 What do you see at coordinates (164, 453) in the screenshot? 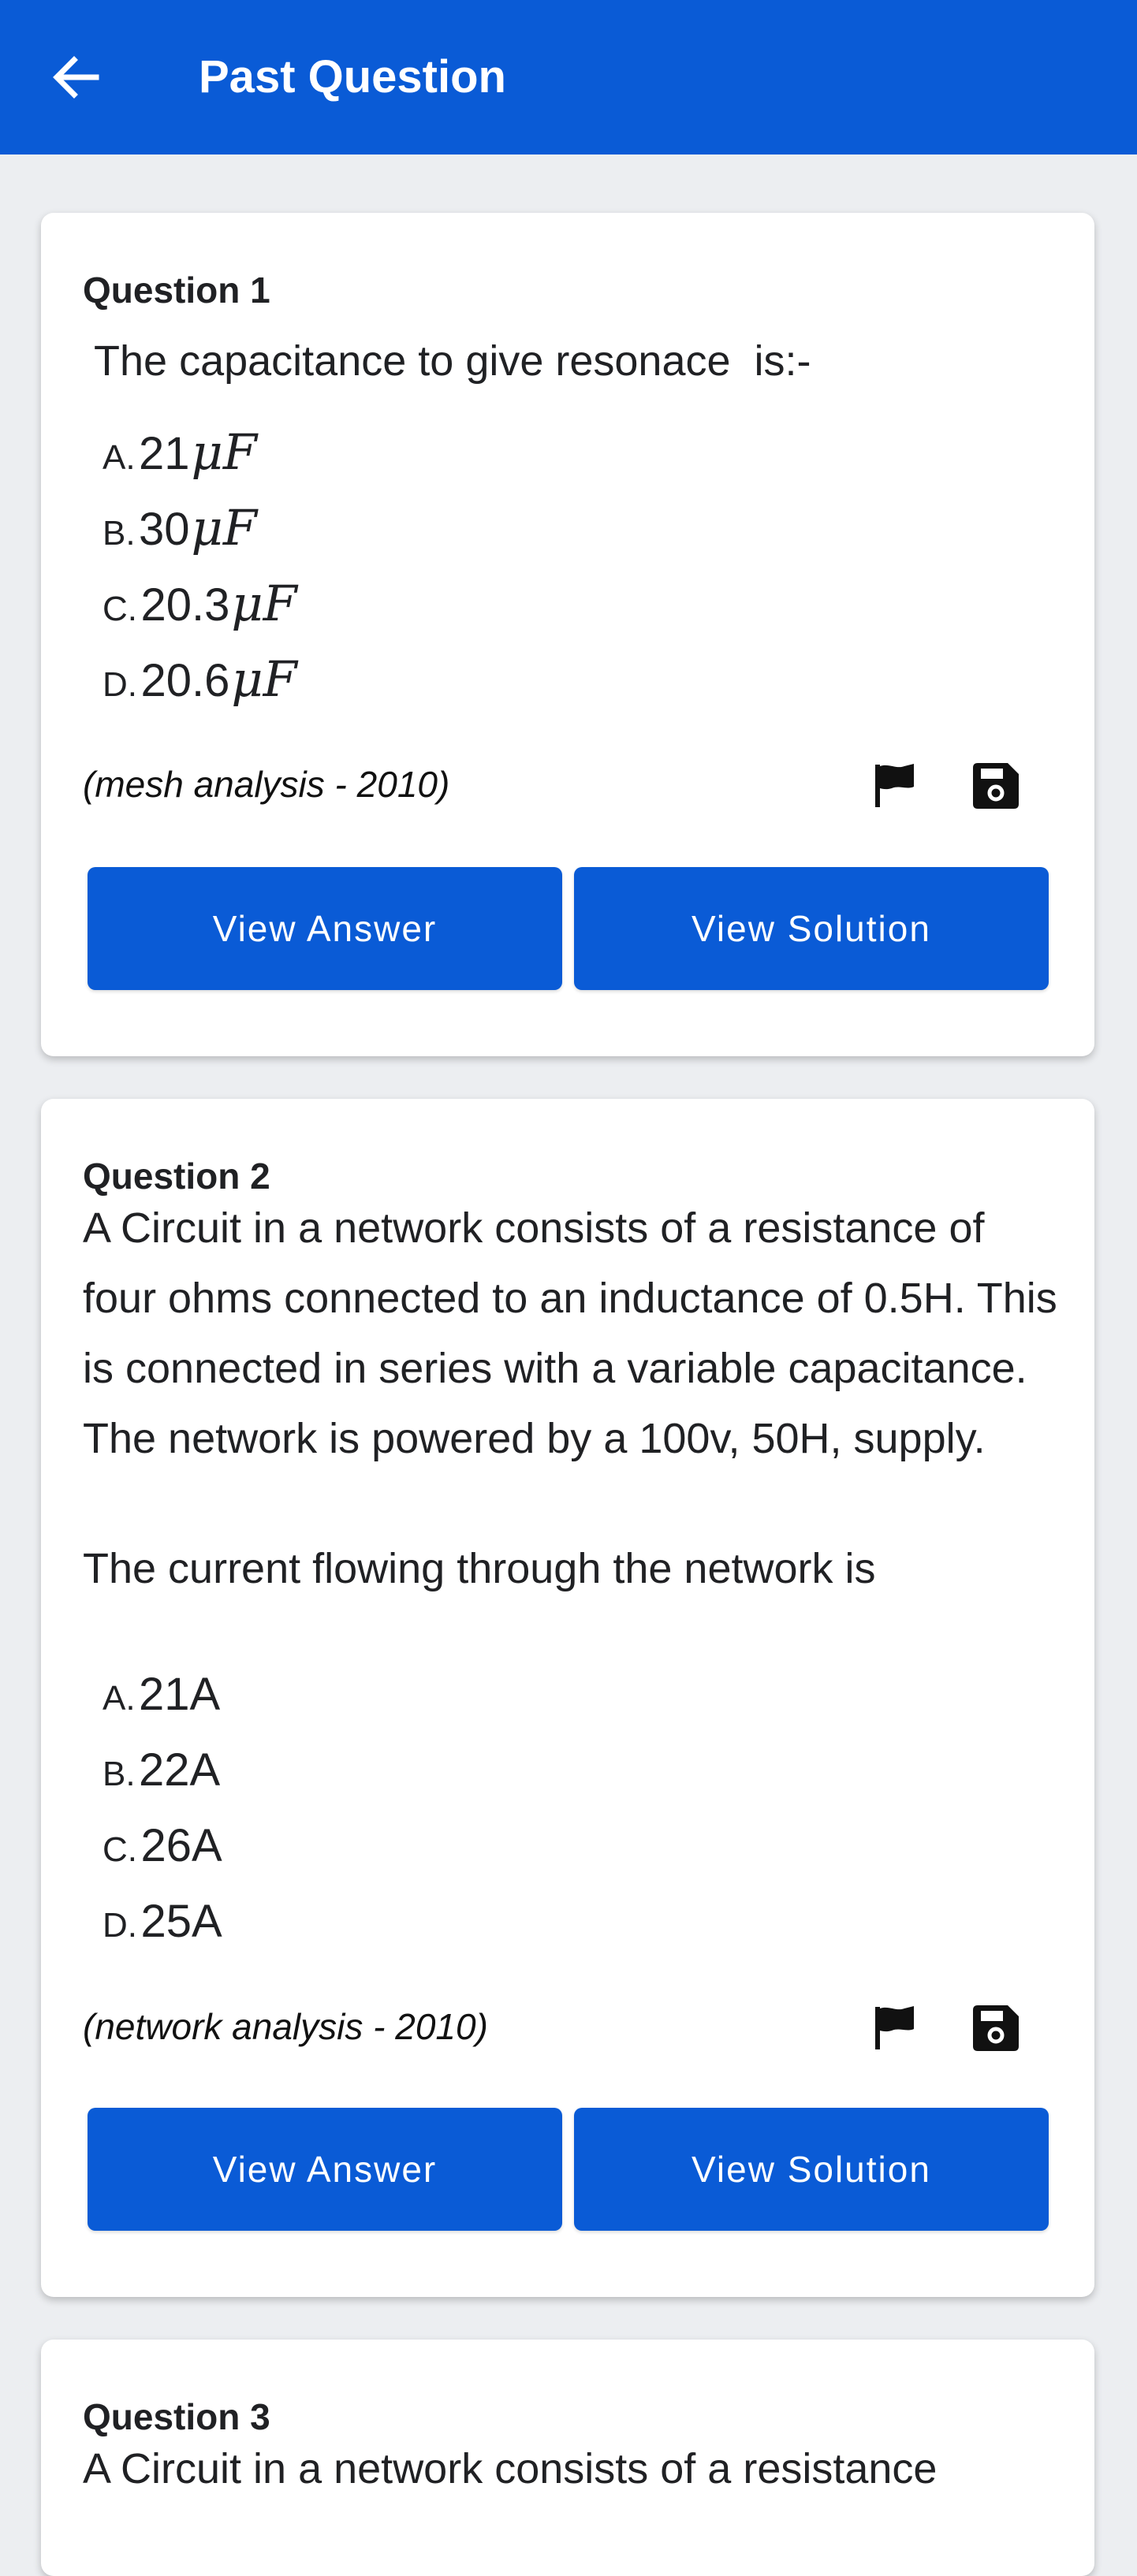
I see `option-value: 21` at bounding box center [164, 453].